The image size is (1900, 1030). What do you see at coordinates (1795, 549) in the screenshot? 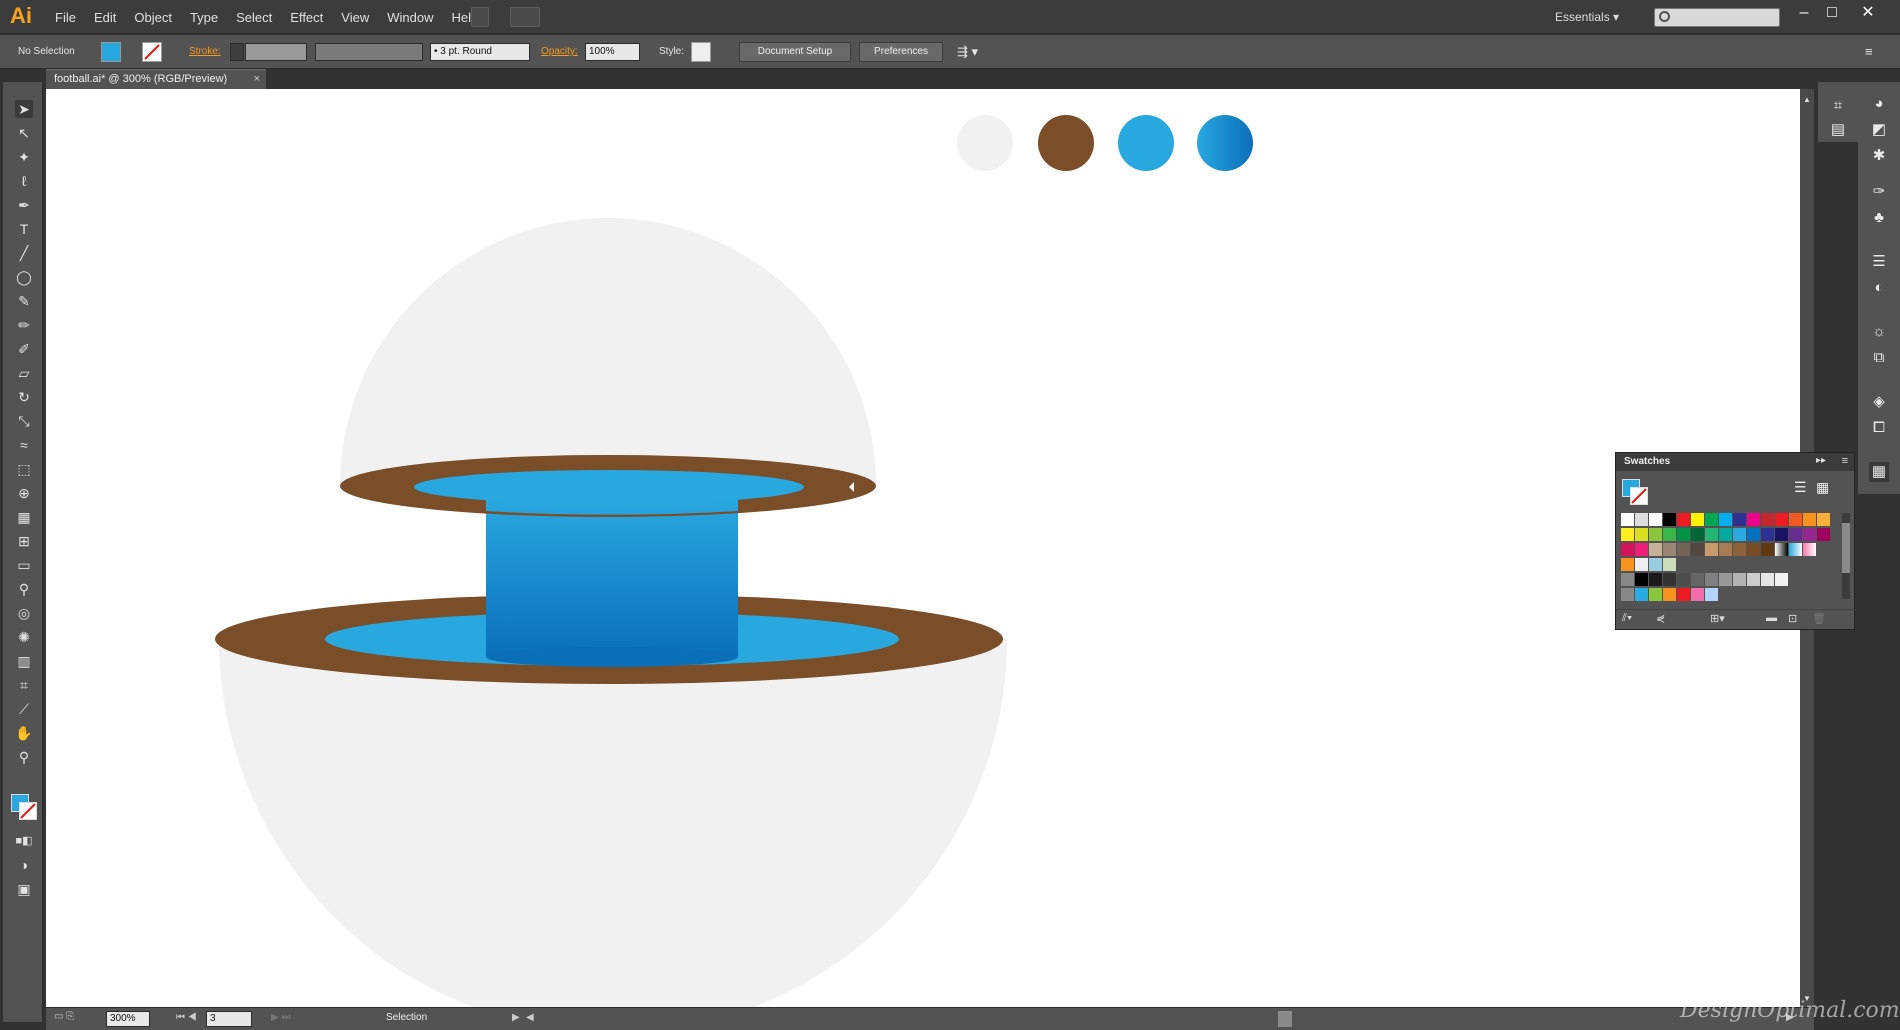
I see `swatch-gradient-blue` at bounding box center [1795, 549].